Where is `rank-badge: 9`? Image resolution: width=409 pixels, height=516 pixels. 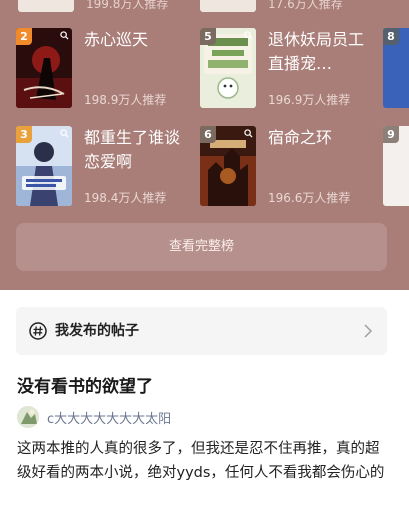 rank-badge: 9 is located at coordinates (391, 134).